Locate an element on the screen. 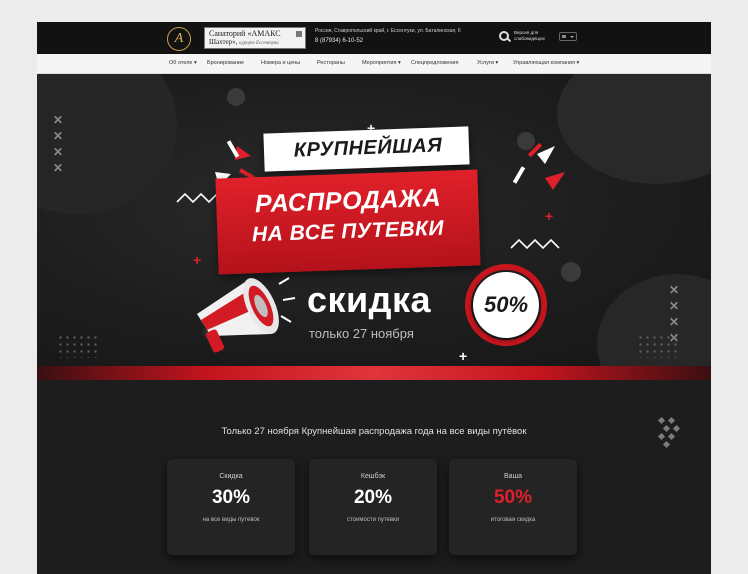 The width and height of the screenshot is (748, 574). card-value: 20% is located at coordinates (373, 497).